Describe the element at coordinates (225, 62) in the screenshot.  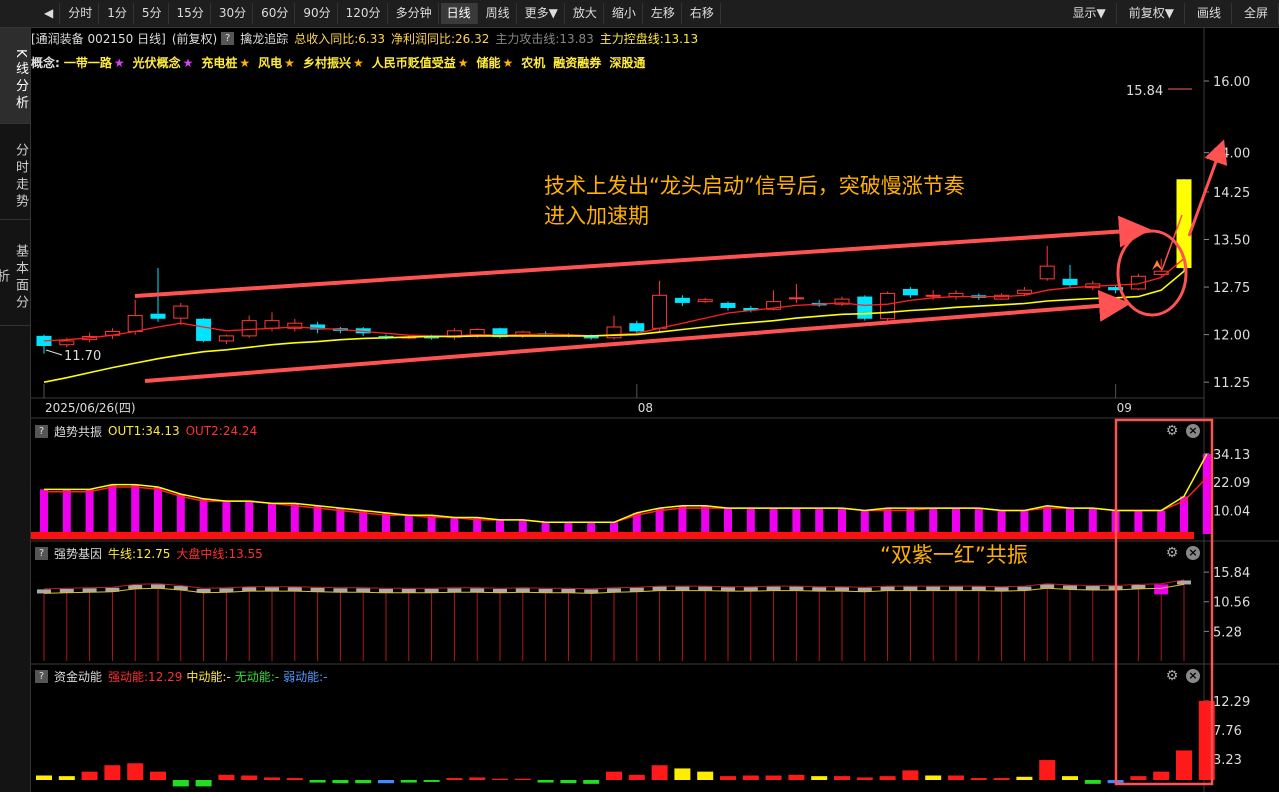
I see `concept-tag: 充电桩 ★` at that location.